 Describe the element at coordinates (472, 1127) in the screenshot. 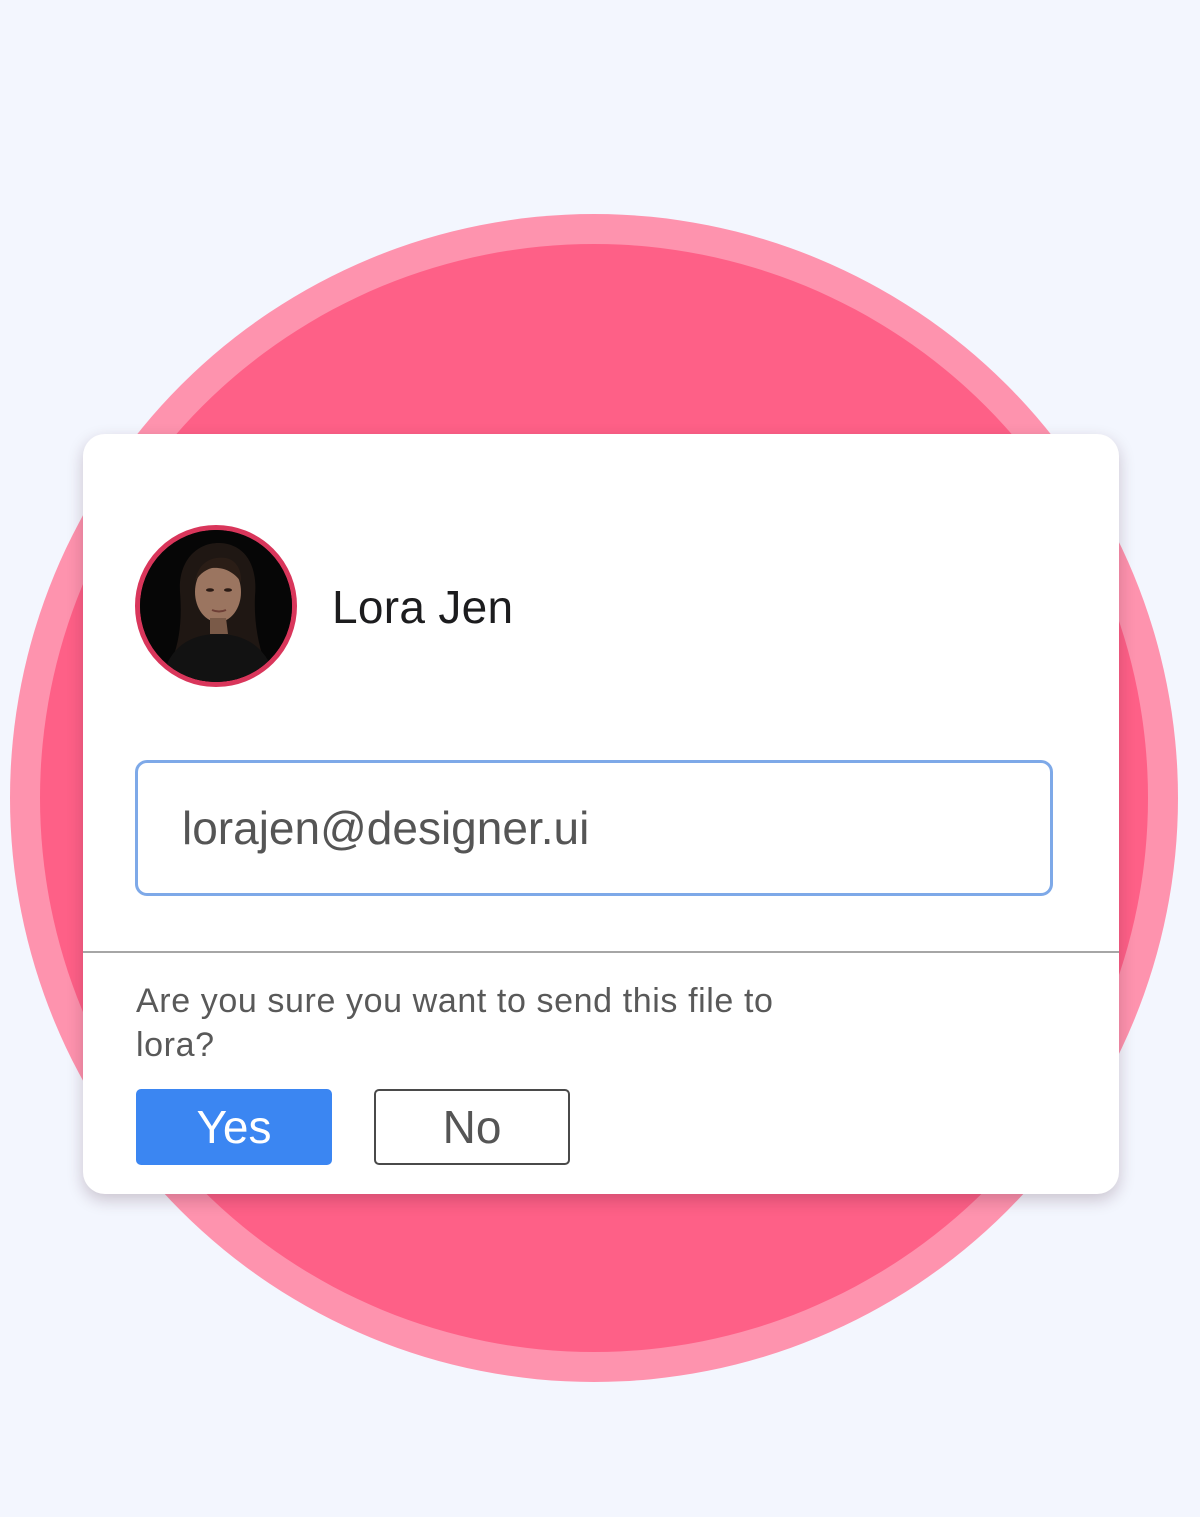

I see `no-button: No` at that location.